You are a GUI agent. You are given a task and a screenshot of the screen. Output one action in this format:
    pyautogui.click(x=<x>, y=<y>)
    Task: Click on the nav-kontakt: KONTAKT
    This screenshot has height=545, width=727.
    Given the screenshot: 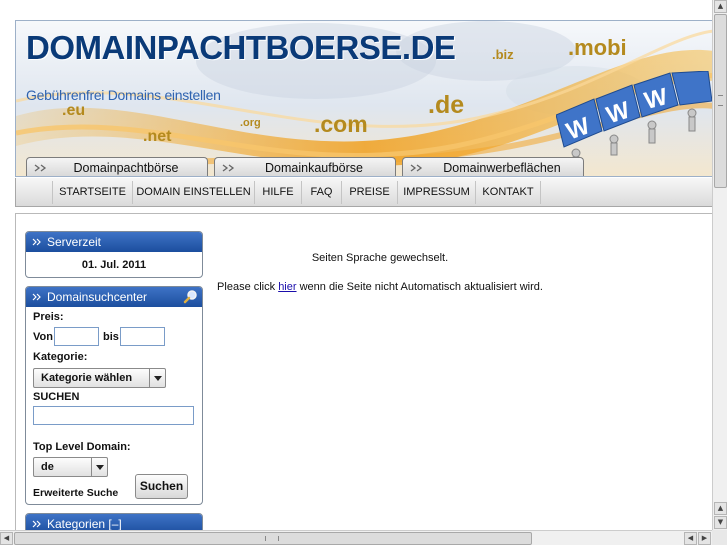 What is the action you would take?
    pyautogui.click(x=507, y=192)
    